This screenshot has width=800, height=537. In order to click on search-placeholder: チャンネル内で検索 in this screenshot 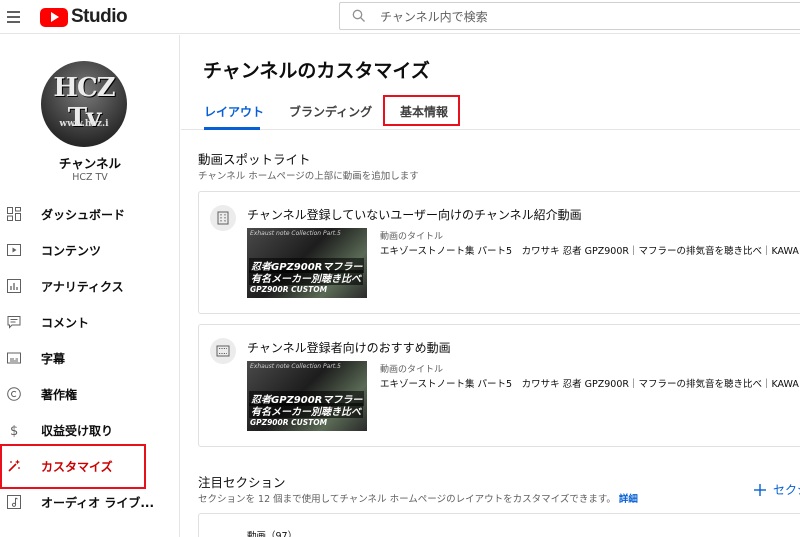, I will do `click(434, 16)`.